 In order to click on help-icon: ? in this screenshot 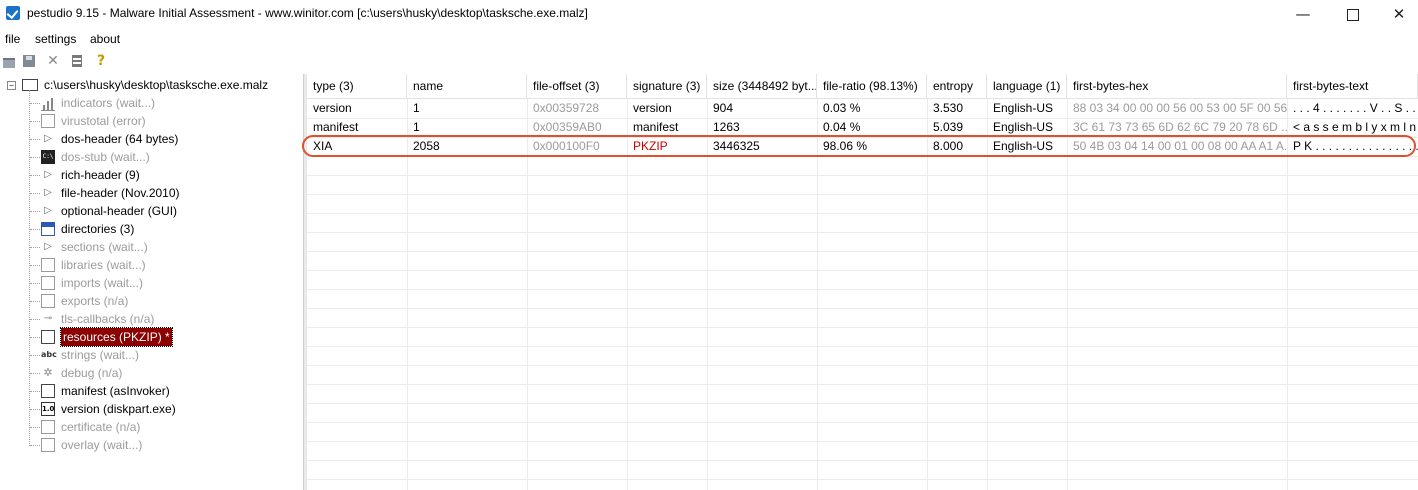, I will do `click(101, 61)`.